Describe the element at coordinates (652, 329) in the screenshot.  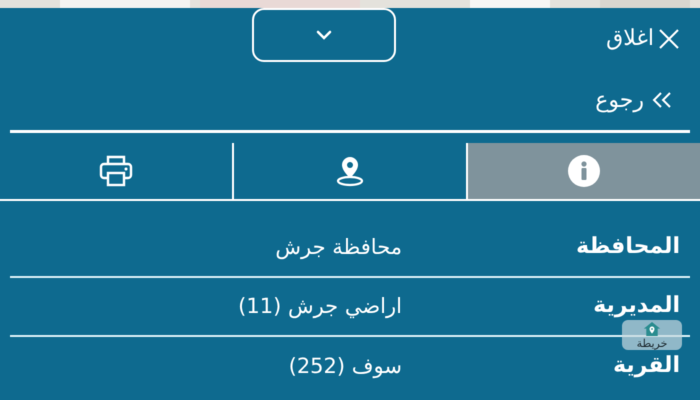
I see `house-pin-icon` at that location.